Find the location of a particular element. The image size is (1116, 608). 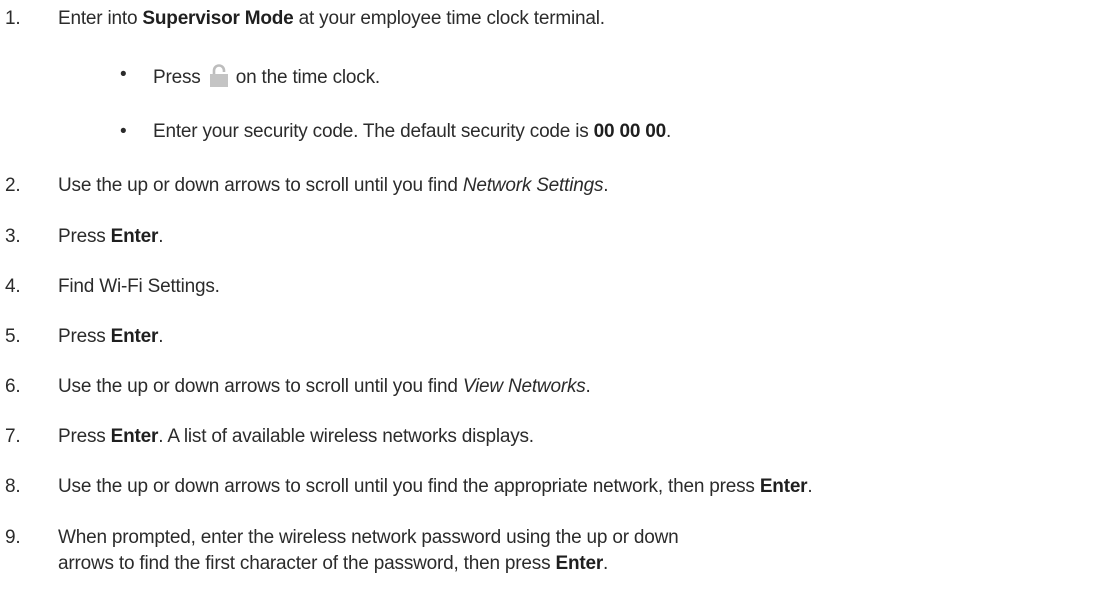

step-number: 4. is located at coordinates (13, 286).